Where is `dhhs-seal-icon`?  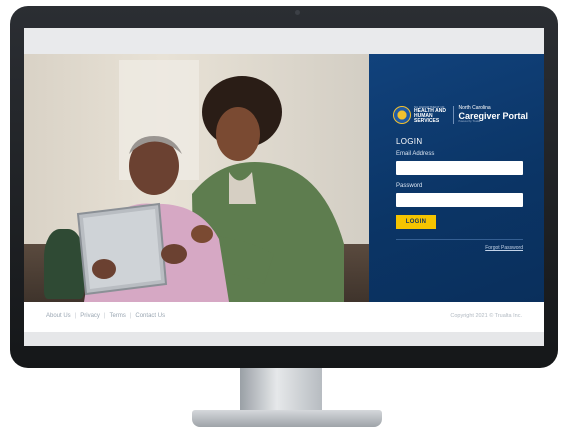 dhhs-seal-icon is located at coordinates (402, 115).